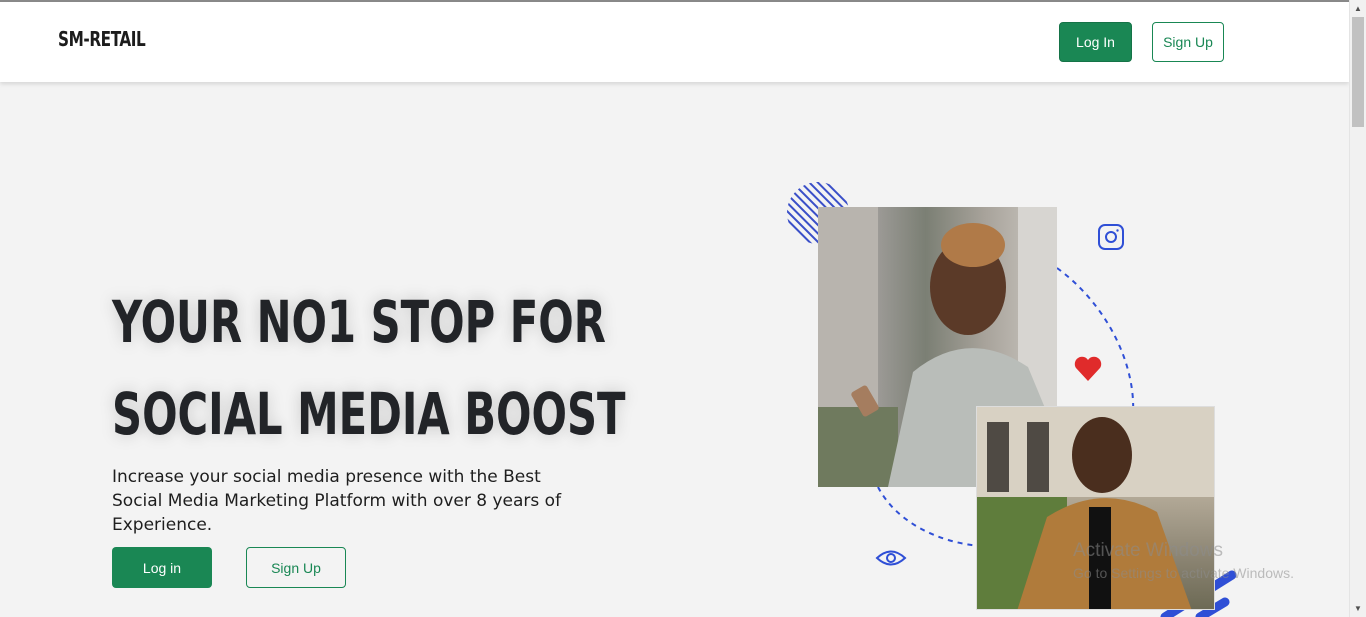  Describe the element at coordinates (674, 42) in the screenshot. I see `navbar: SM-RETAIL Log In Sign Up` at that location.